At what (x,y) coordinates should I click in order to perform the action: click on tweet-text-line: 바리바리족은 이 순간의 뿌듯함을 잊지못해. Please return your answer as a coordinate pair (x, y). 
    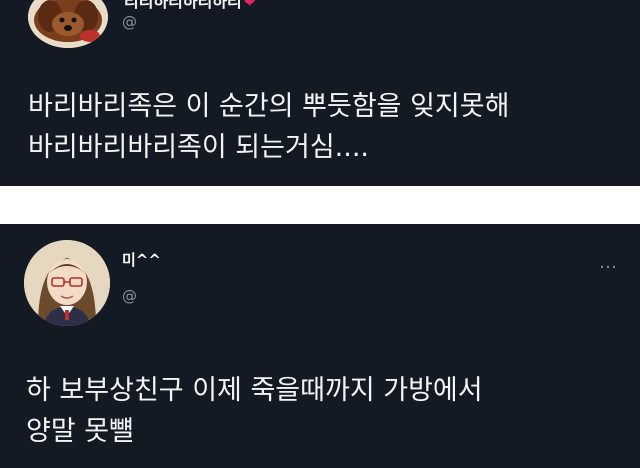
    Looking at the image, I should click on (269, 106).